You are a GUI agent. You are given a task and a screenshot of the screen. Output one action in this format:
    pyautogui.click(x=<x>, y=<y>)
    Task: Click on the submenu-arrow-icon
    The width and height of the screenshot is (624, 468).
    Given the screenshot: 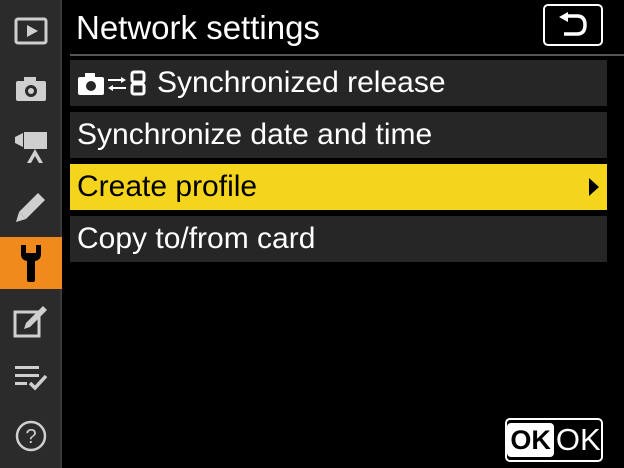 What is the action you would take?
    pyautogui.click(x=594, y=187)
    